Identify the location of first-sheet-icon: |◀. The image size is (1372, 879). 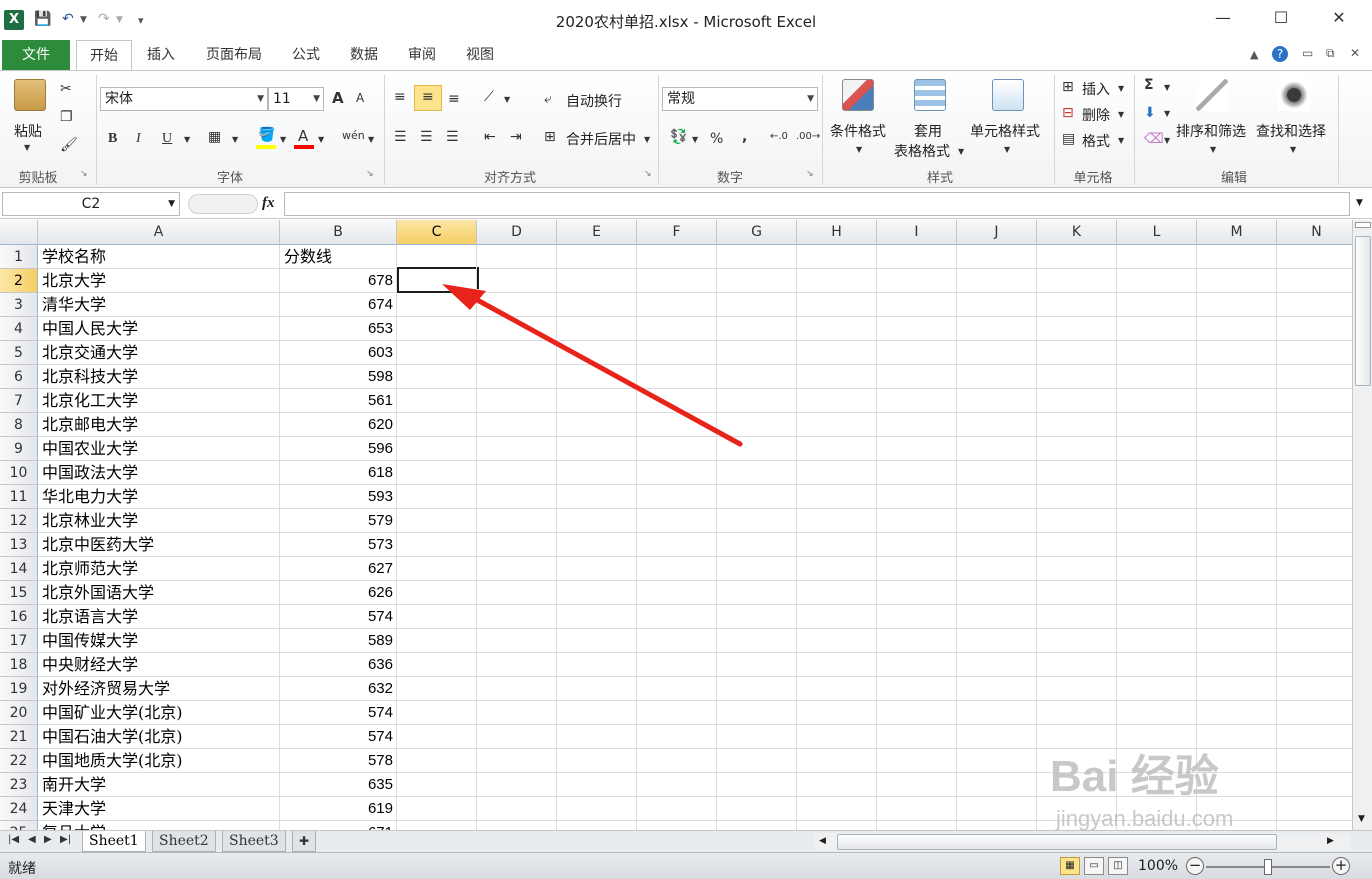
(13, 839).